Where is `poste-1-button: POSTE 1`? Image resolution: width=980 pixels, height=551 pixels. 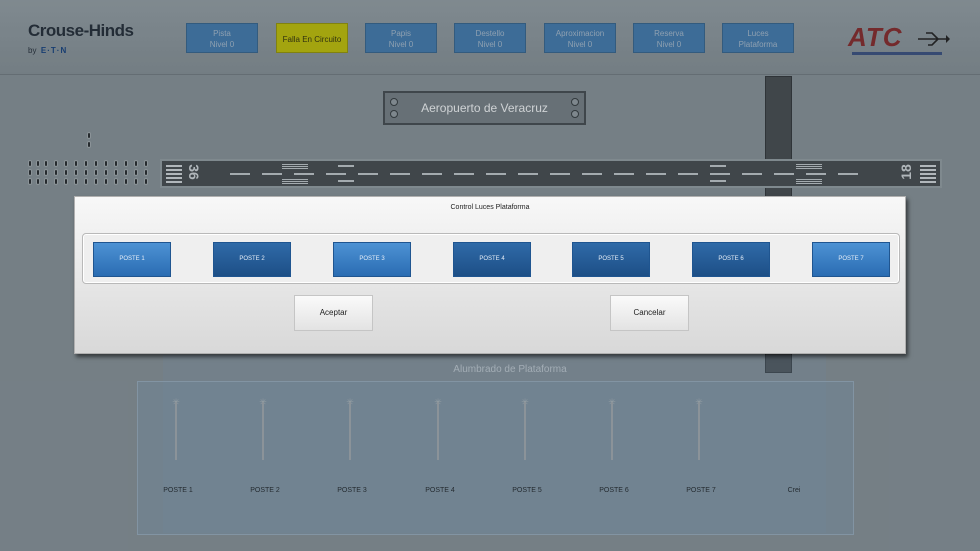
poste-1-button: POSTE 1 is located at coordinates (132, 259).